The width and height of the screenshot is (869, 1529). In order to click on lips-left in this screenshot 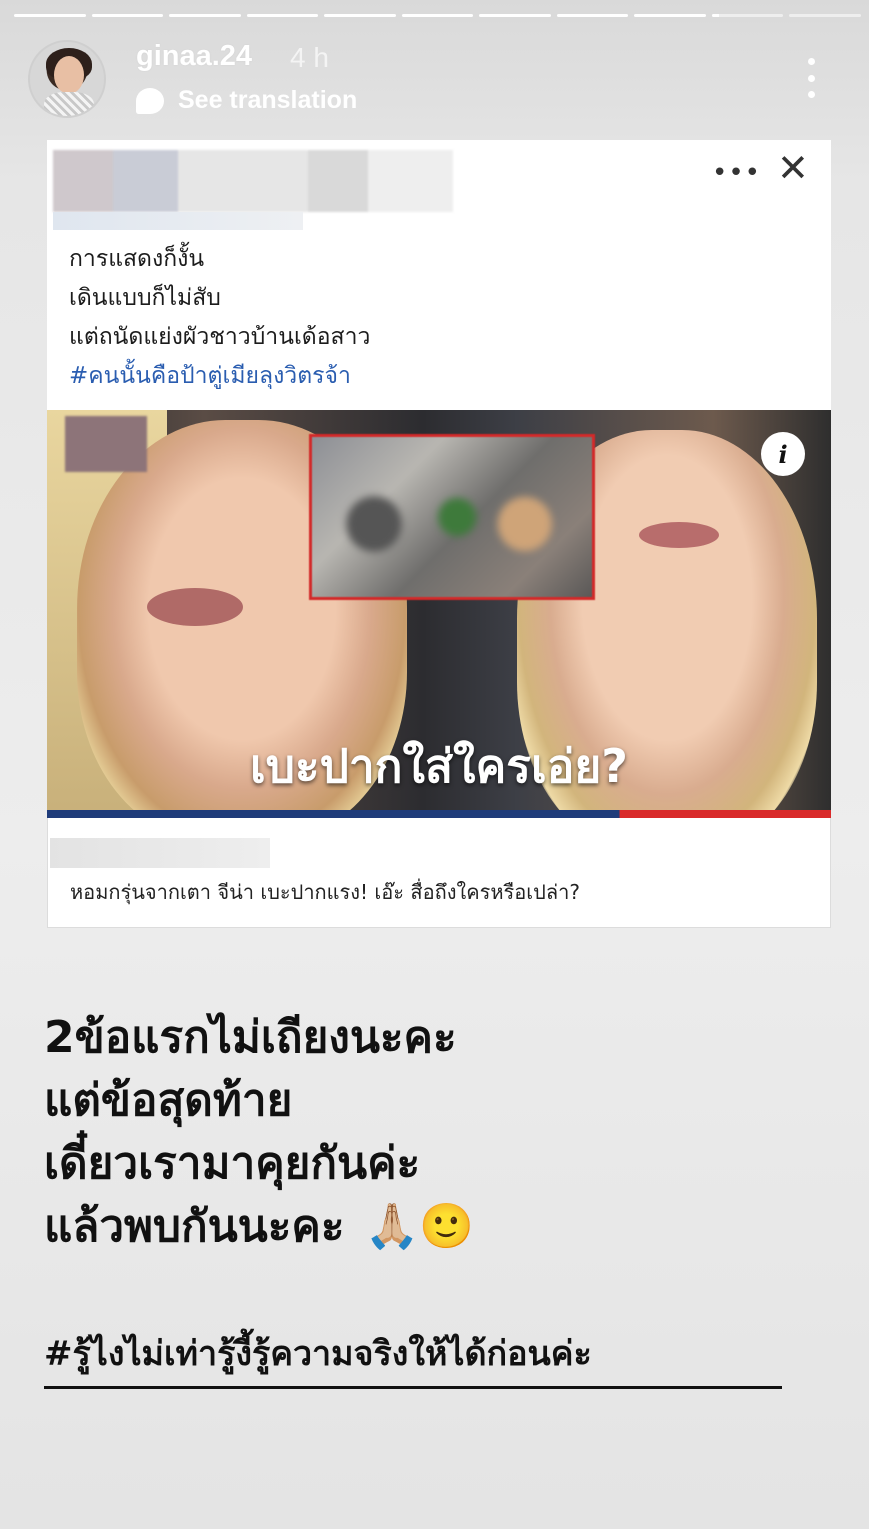, I will do `click(195, 607)`.